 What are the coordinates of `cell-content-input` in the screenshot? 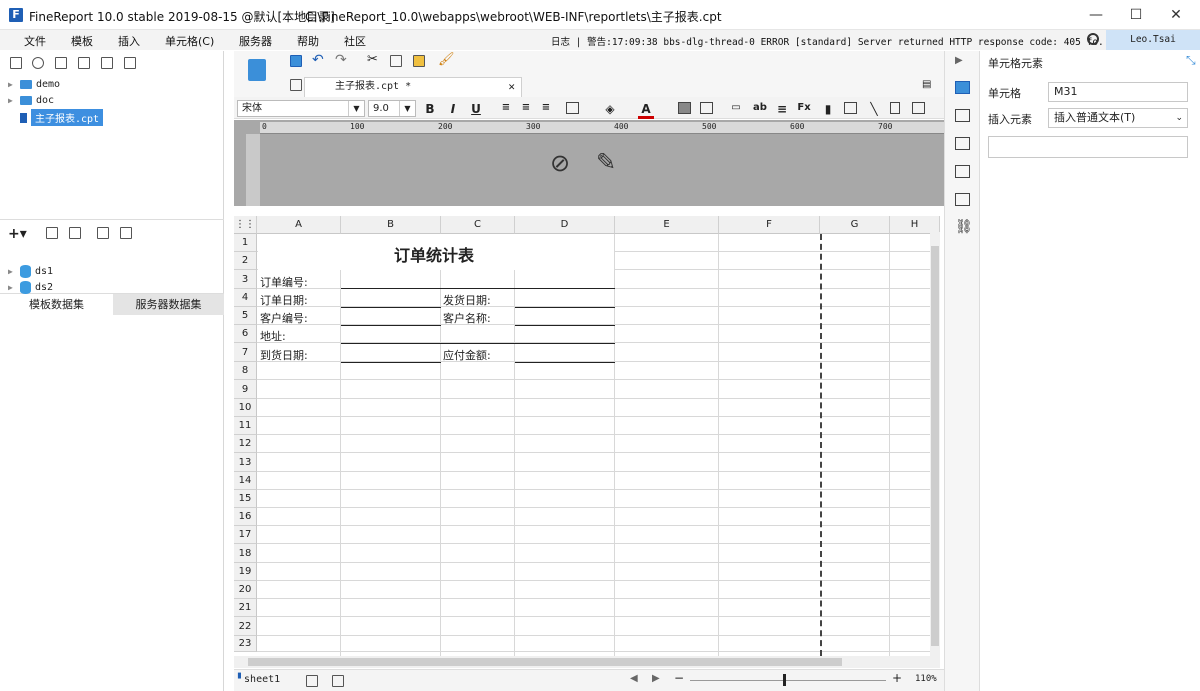 It's located at (1088, 147).